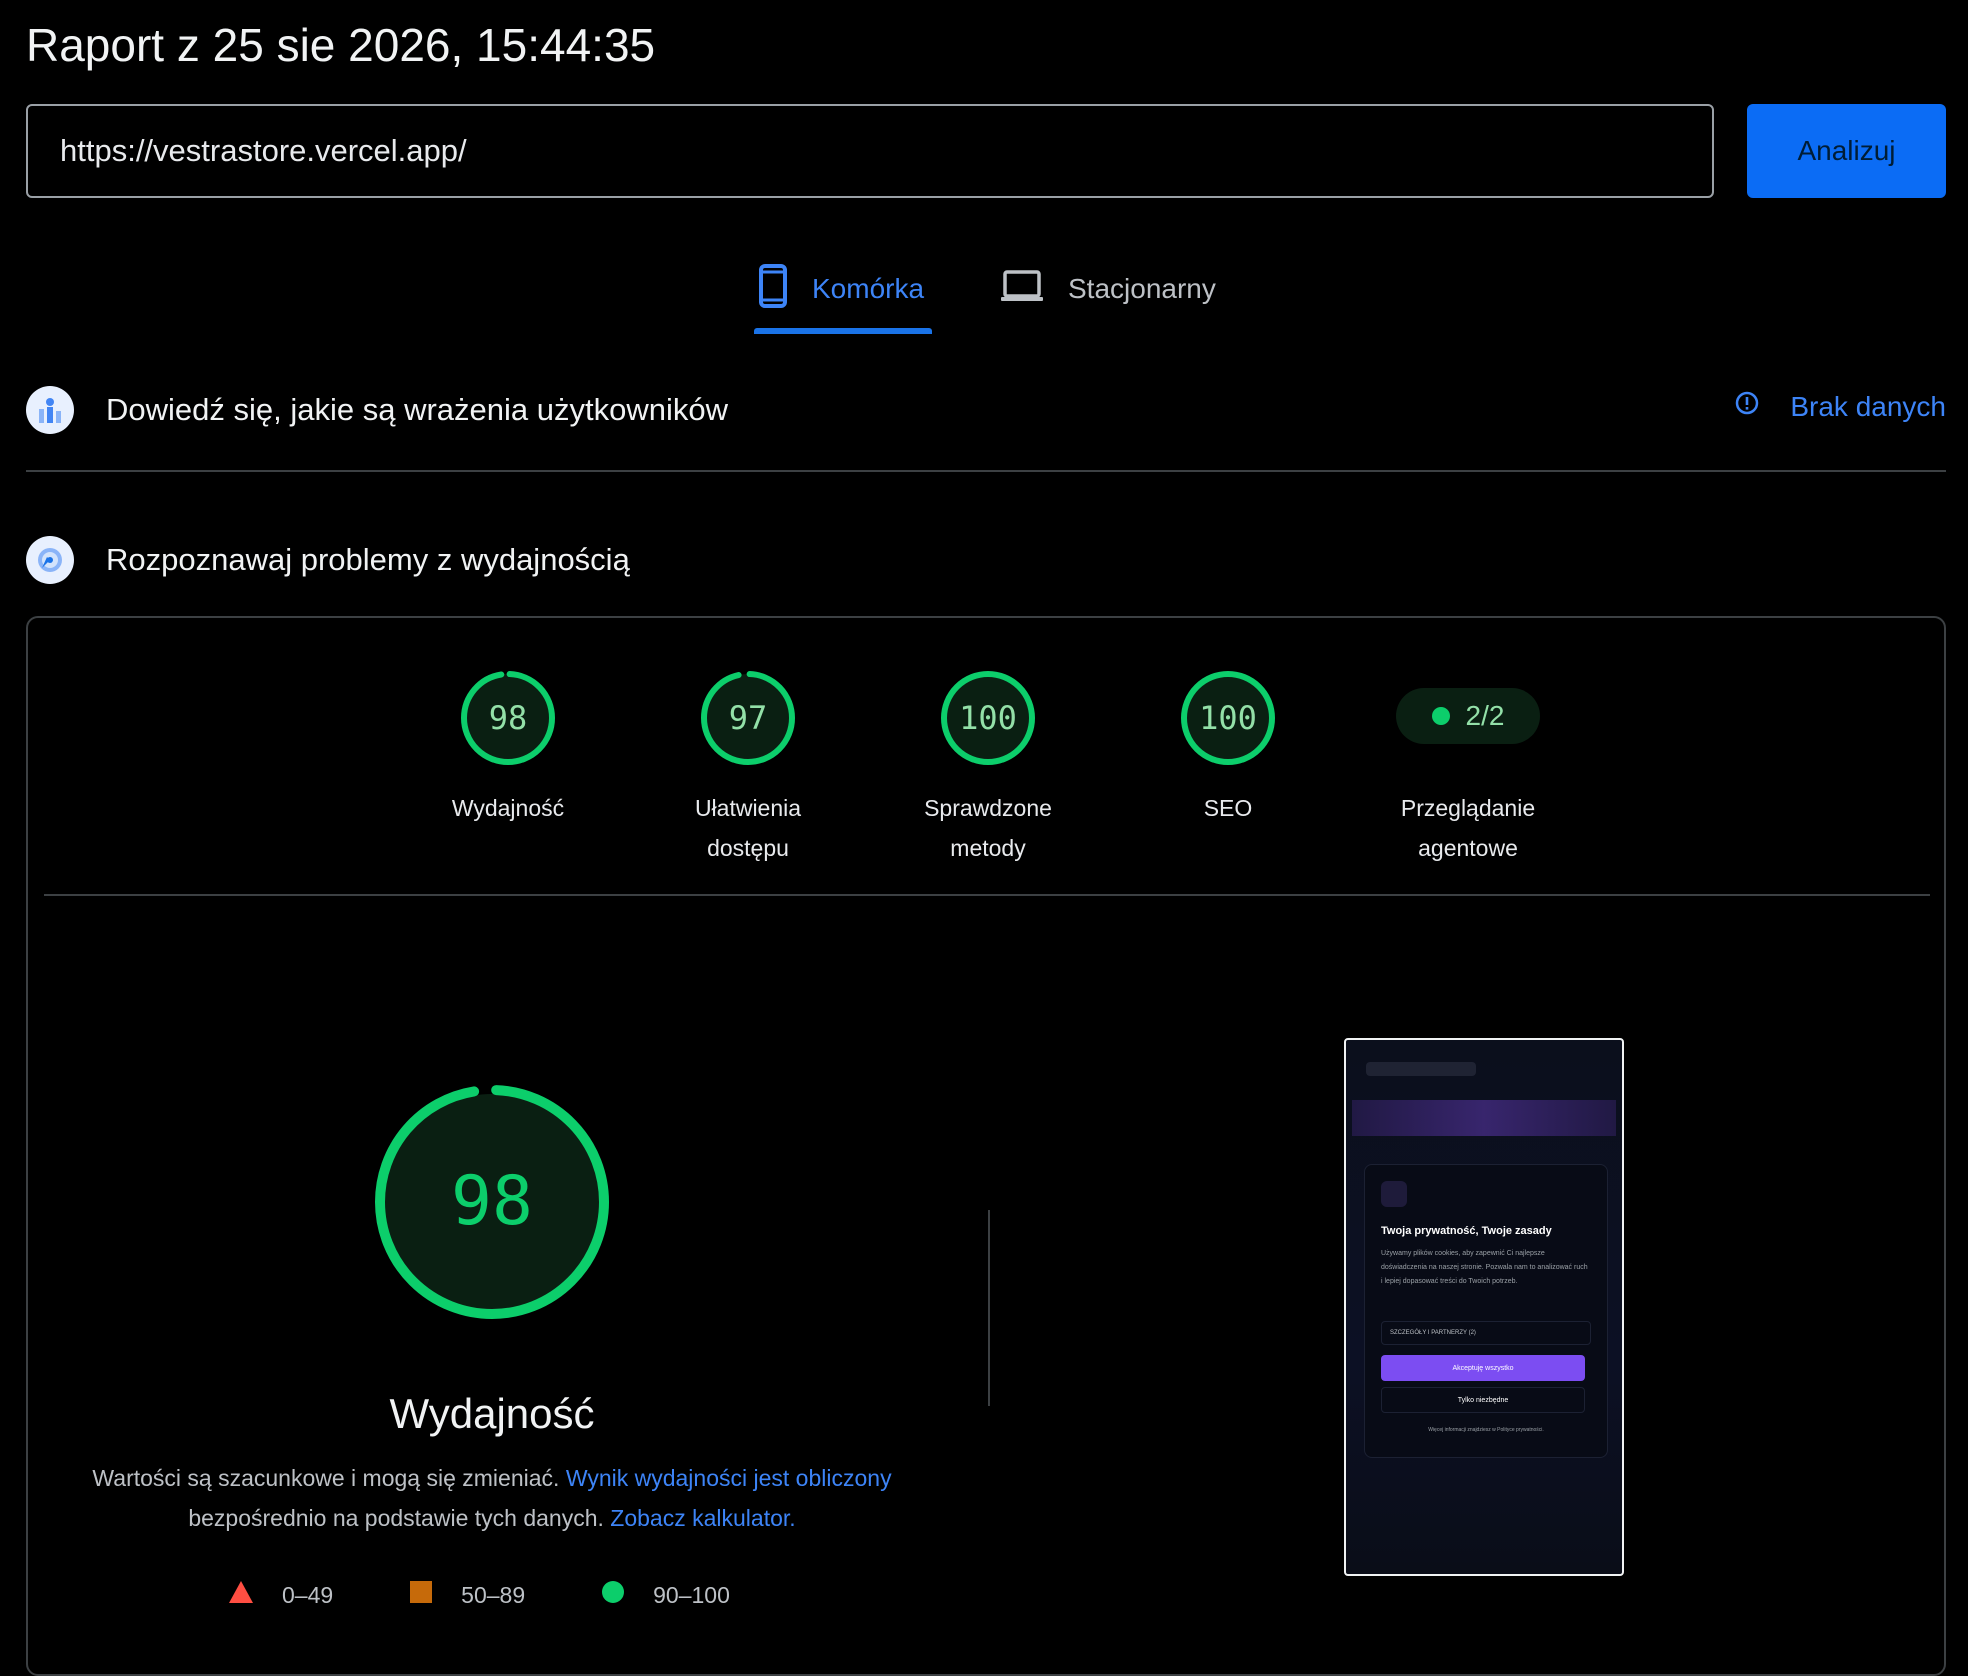 The width and height of the screenshot is (1968, 1676). I want to click on analyze-button: Analizuj, so click(1846, 151).